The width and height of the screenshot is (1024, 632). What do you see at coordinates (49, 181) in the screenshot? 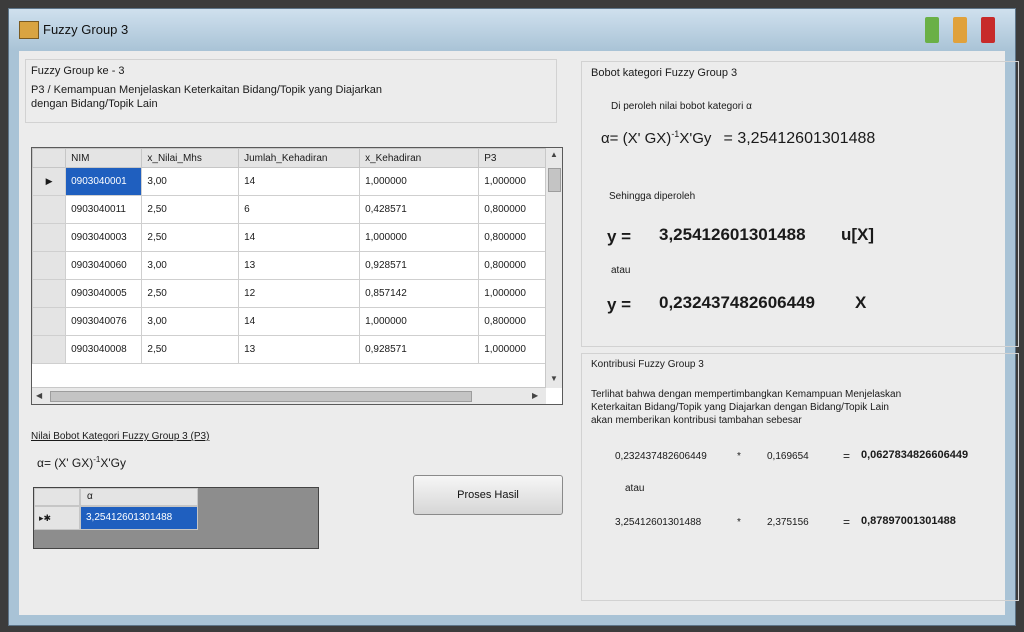
I see `row-header: ▶` at bounding box center [49, 181].